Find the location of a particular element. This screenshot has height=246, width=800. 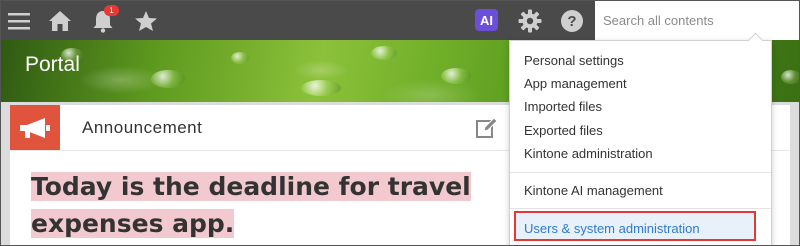

search-input is located at coordinates (697, 20).